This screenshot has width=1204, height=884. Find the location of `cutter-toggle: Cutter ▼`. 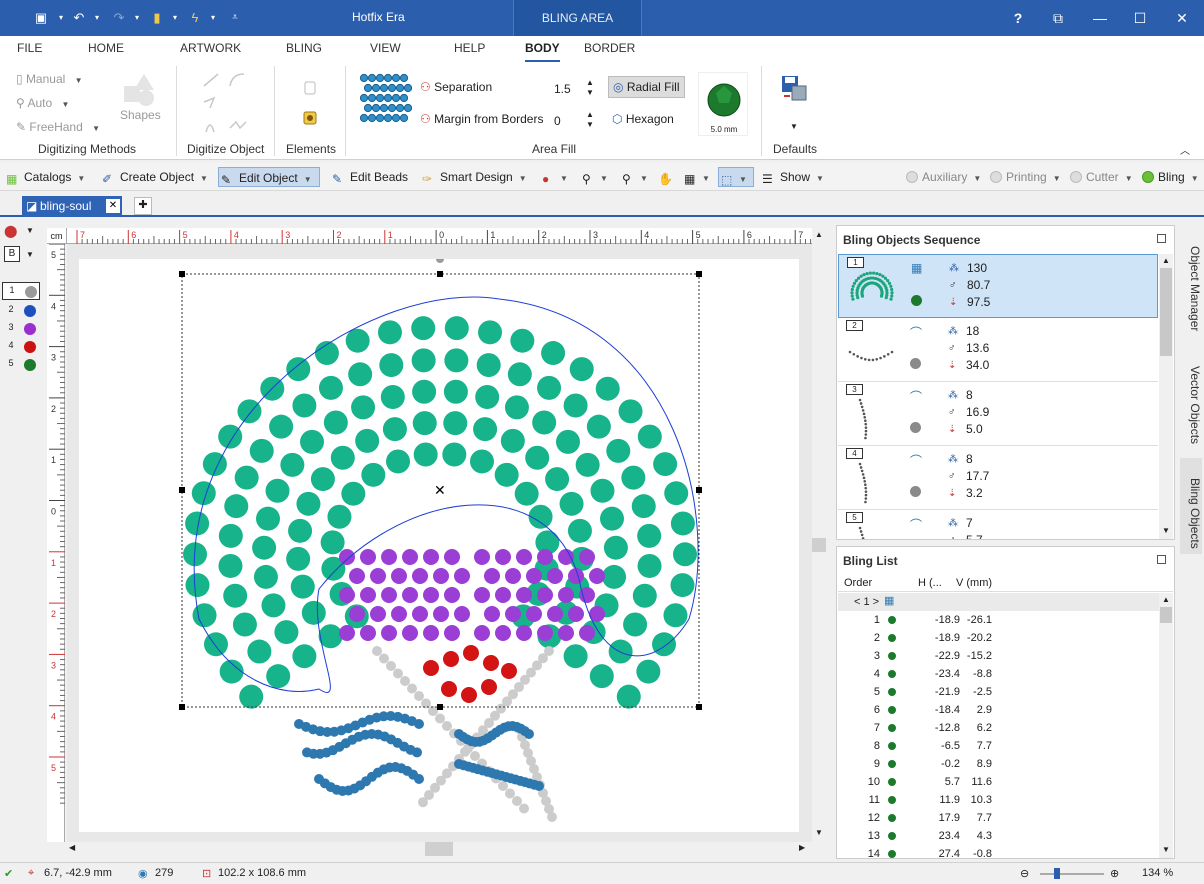

cutter-toggle: Cutter ▼ is located at coordinates (1101, 177).